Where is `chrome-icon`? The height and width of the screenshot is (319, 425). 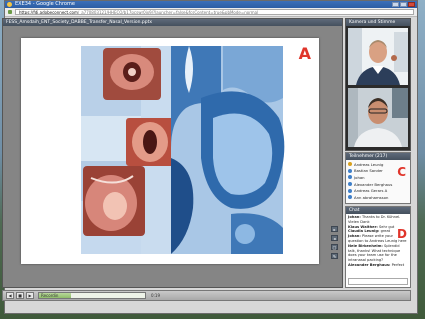 chrome-icon is located at coordinates (9, 4).